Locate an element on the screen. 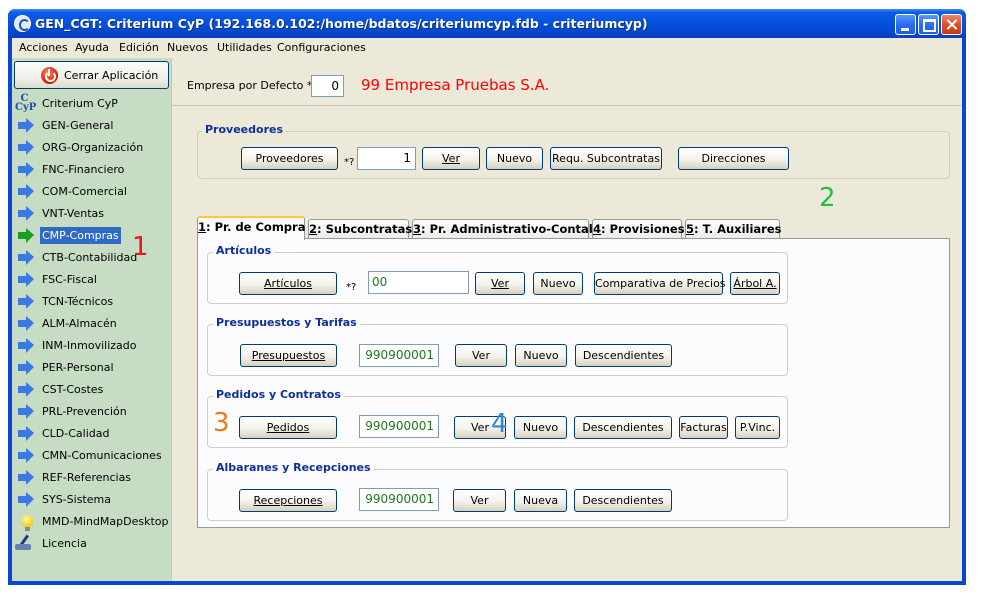 The image size is (981, 596). sidebar-item-cmn: CMN-Comunicaciones is located at coordinates (91, 456).